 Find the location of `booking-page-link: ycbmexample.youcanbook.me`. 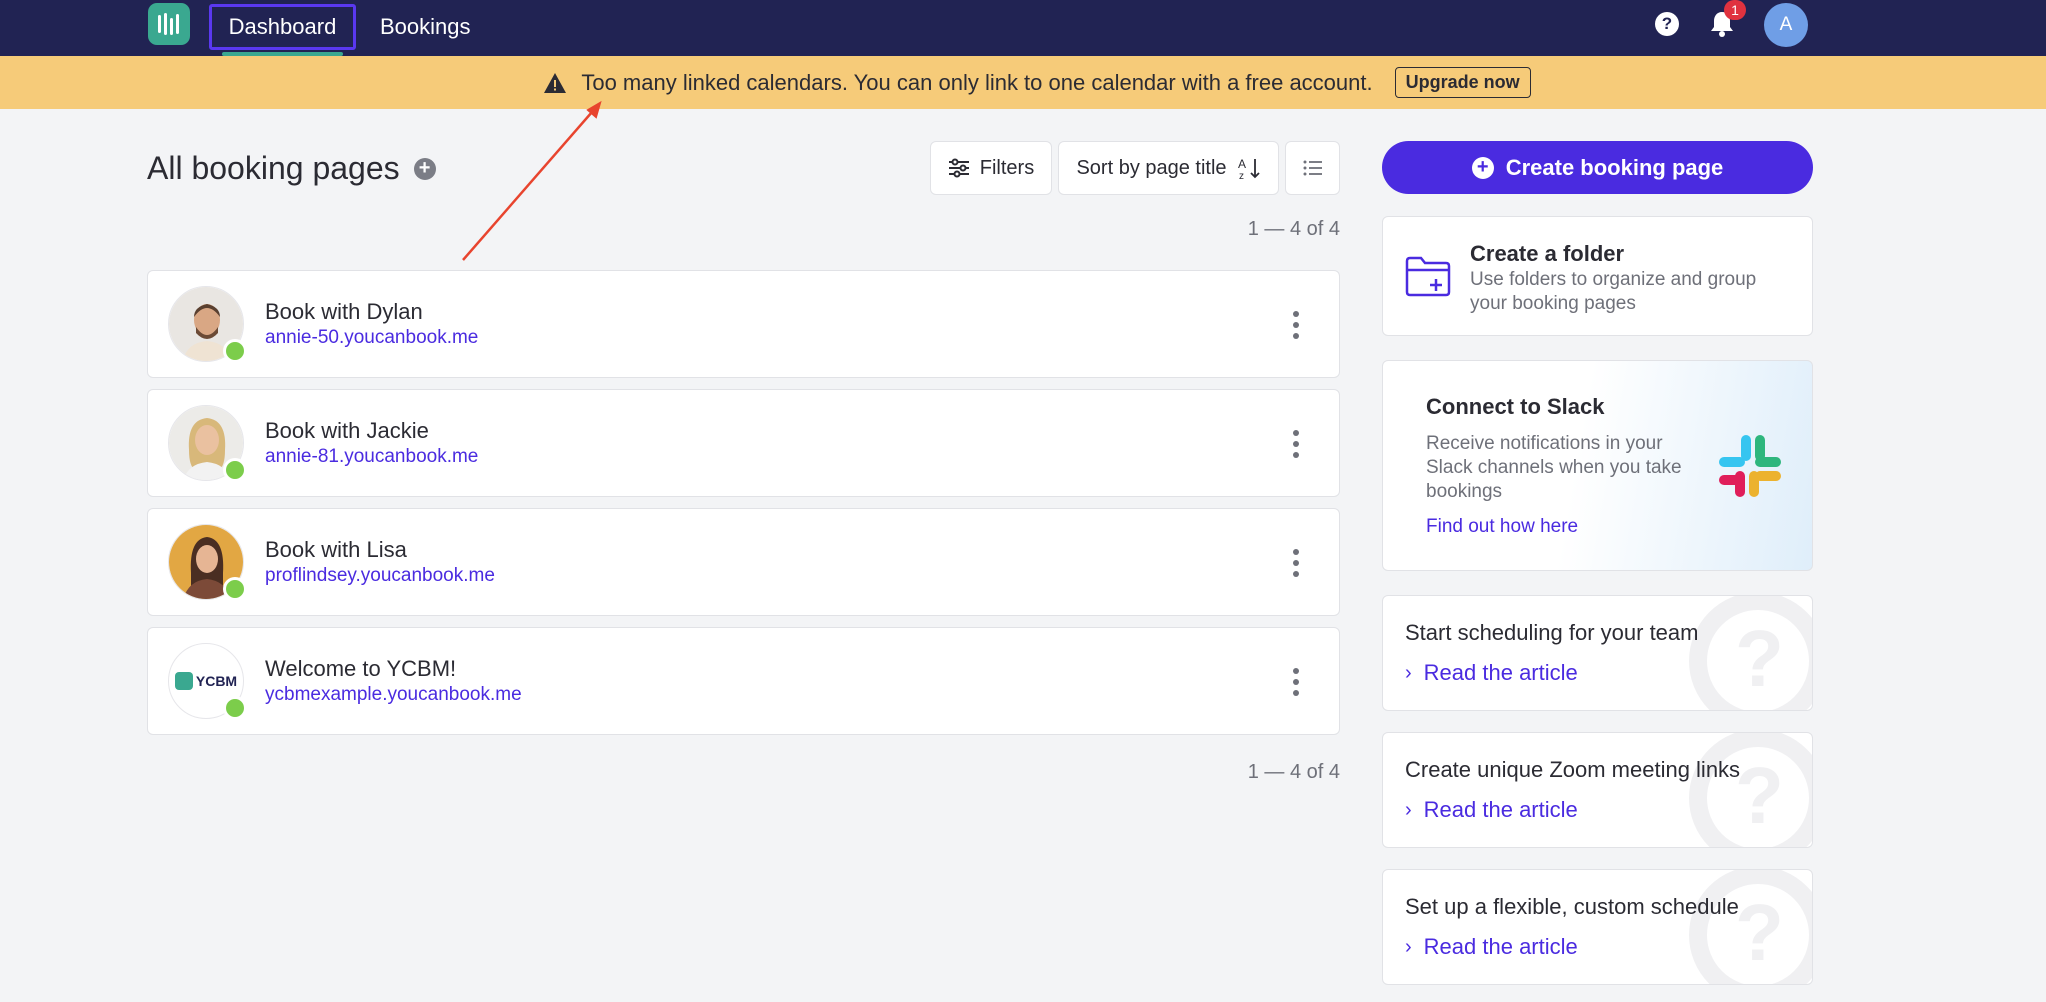

booking-page-link: ycbmexample.youcanbook.me is located at coordinates (393, 695).